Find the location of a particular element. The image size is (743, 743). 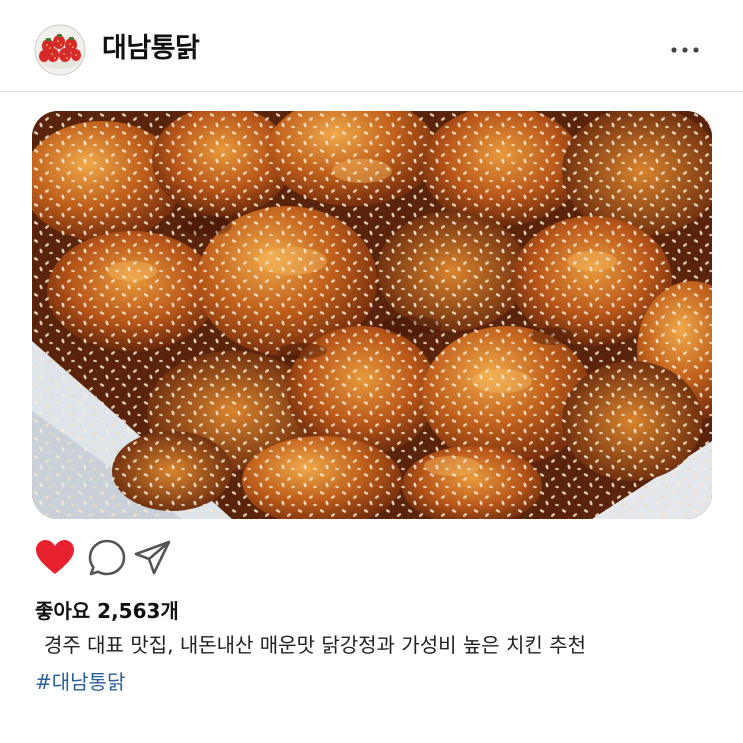

hashtag-link: #대남통닭 is located at coordinates (80, 682).